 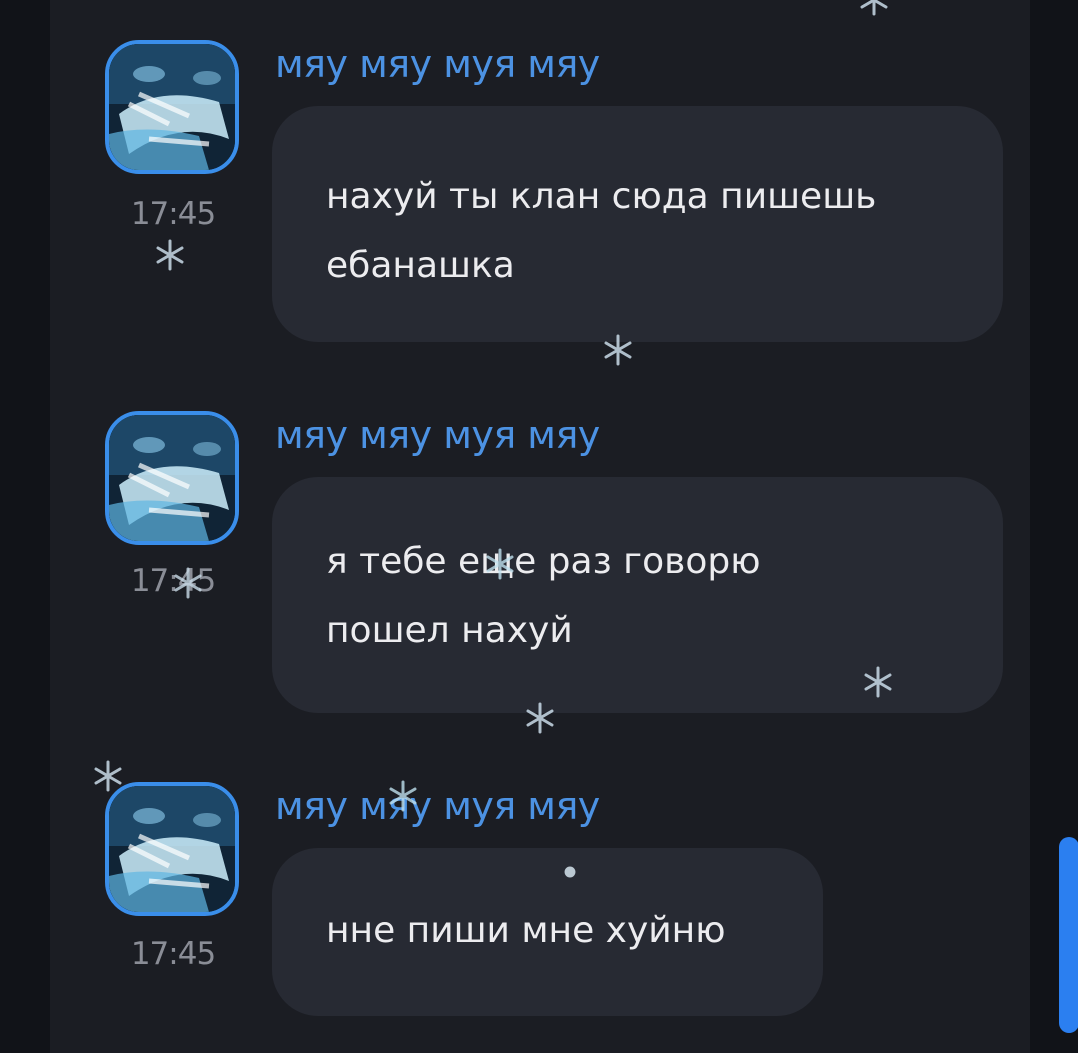 I want to click on message-text-line: я тебе еще раз говорю, so click(x=543, y=561).